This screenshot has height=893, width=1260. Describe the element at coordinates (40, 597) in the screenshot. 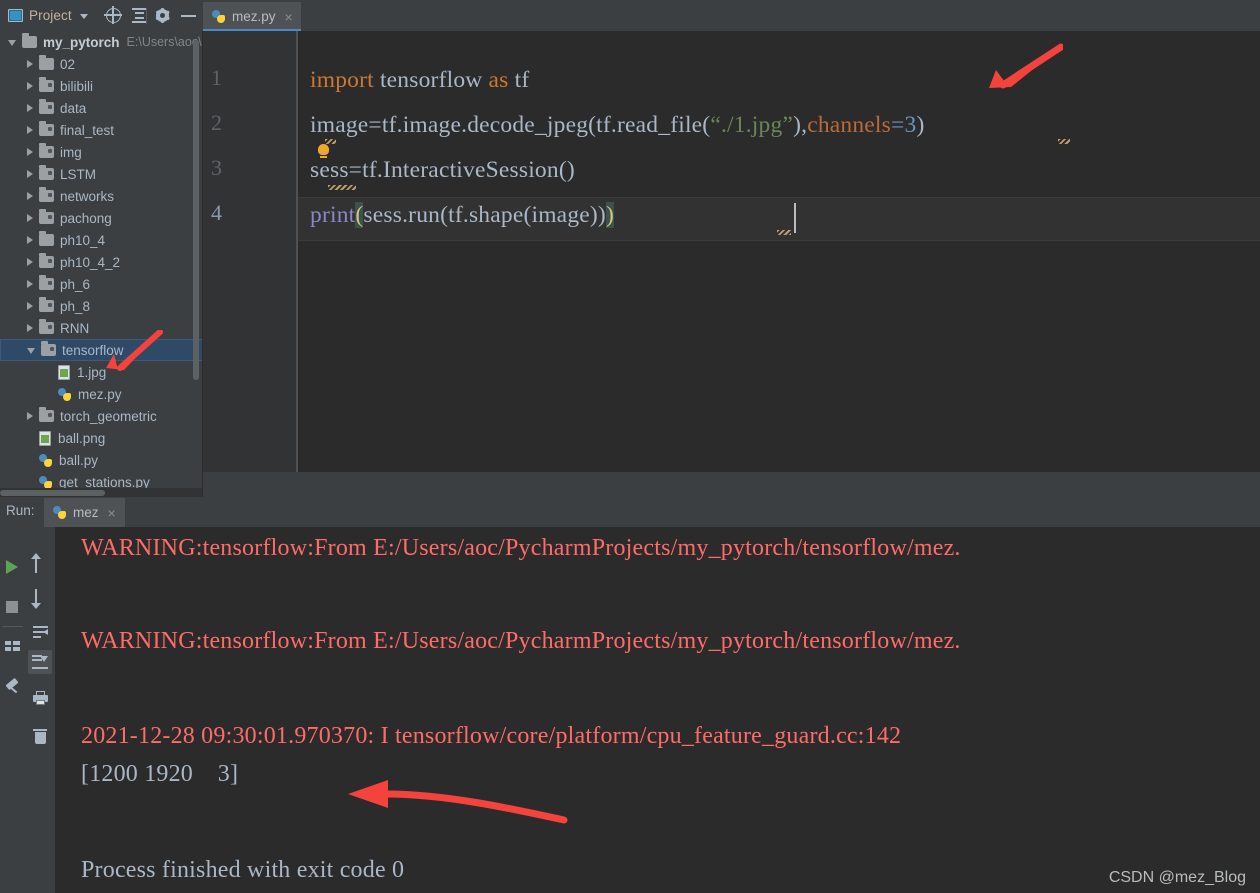

I see `down-arrow-icon` at that location.